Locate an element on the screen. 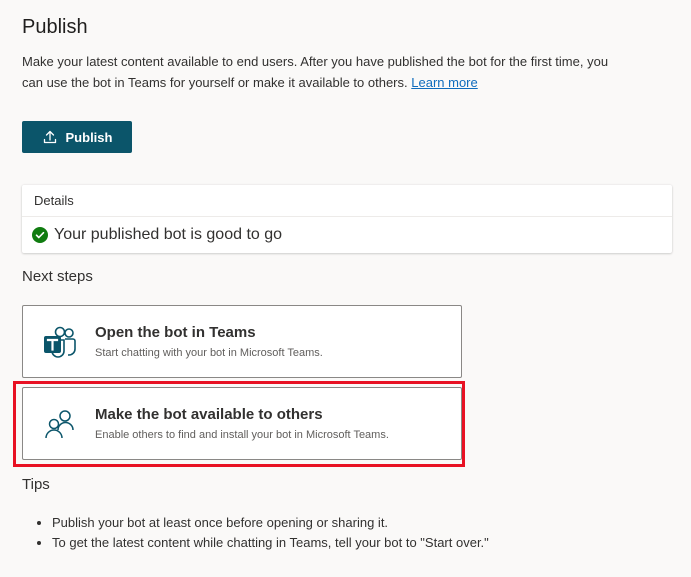 The height and width of the screenshot is (577, 691). checkmark-circle-icon is located at coordinates (40, 234).